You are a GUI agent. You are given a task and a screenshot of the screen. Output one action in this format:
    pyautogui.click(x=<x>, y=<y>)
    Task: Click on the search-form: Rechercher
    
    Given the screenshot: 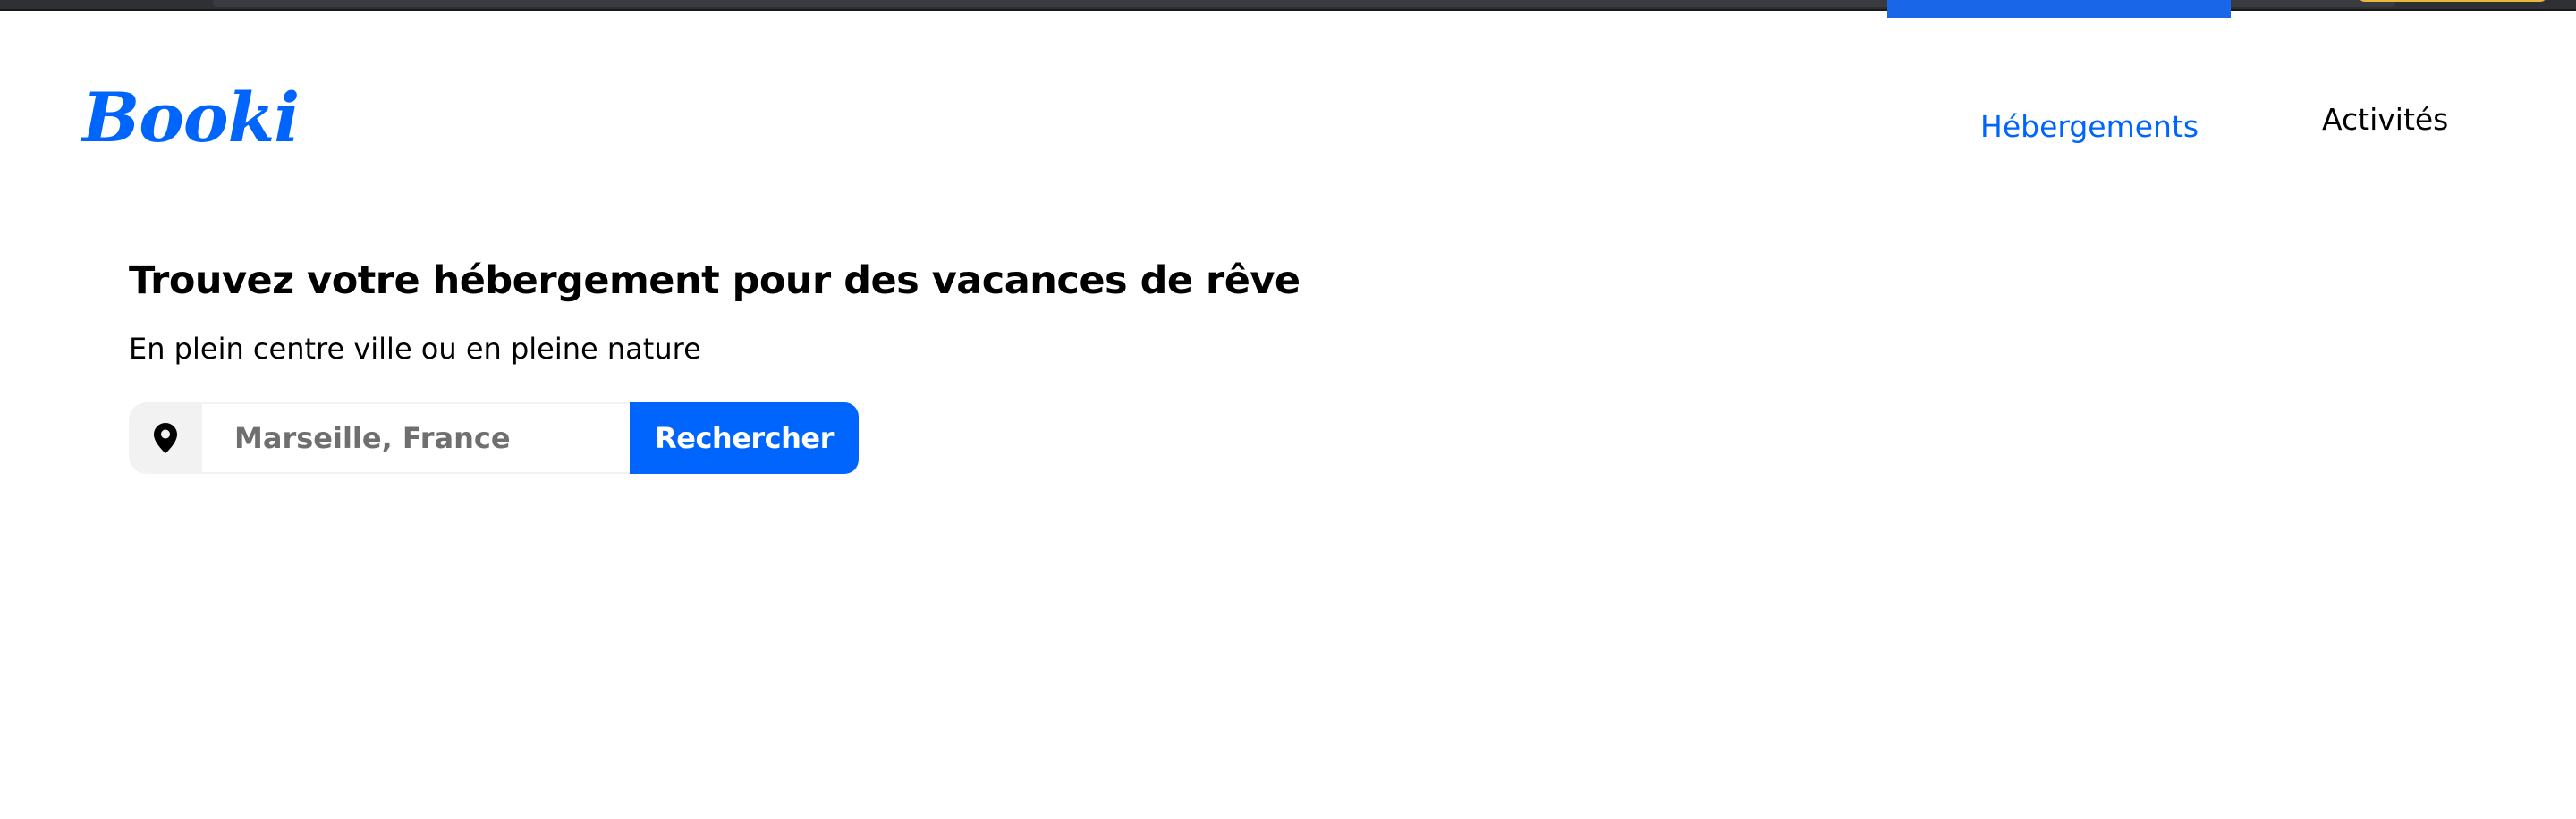 What is the action you would take?
    pyautogui.click(x=494, y=438)
    